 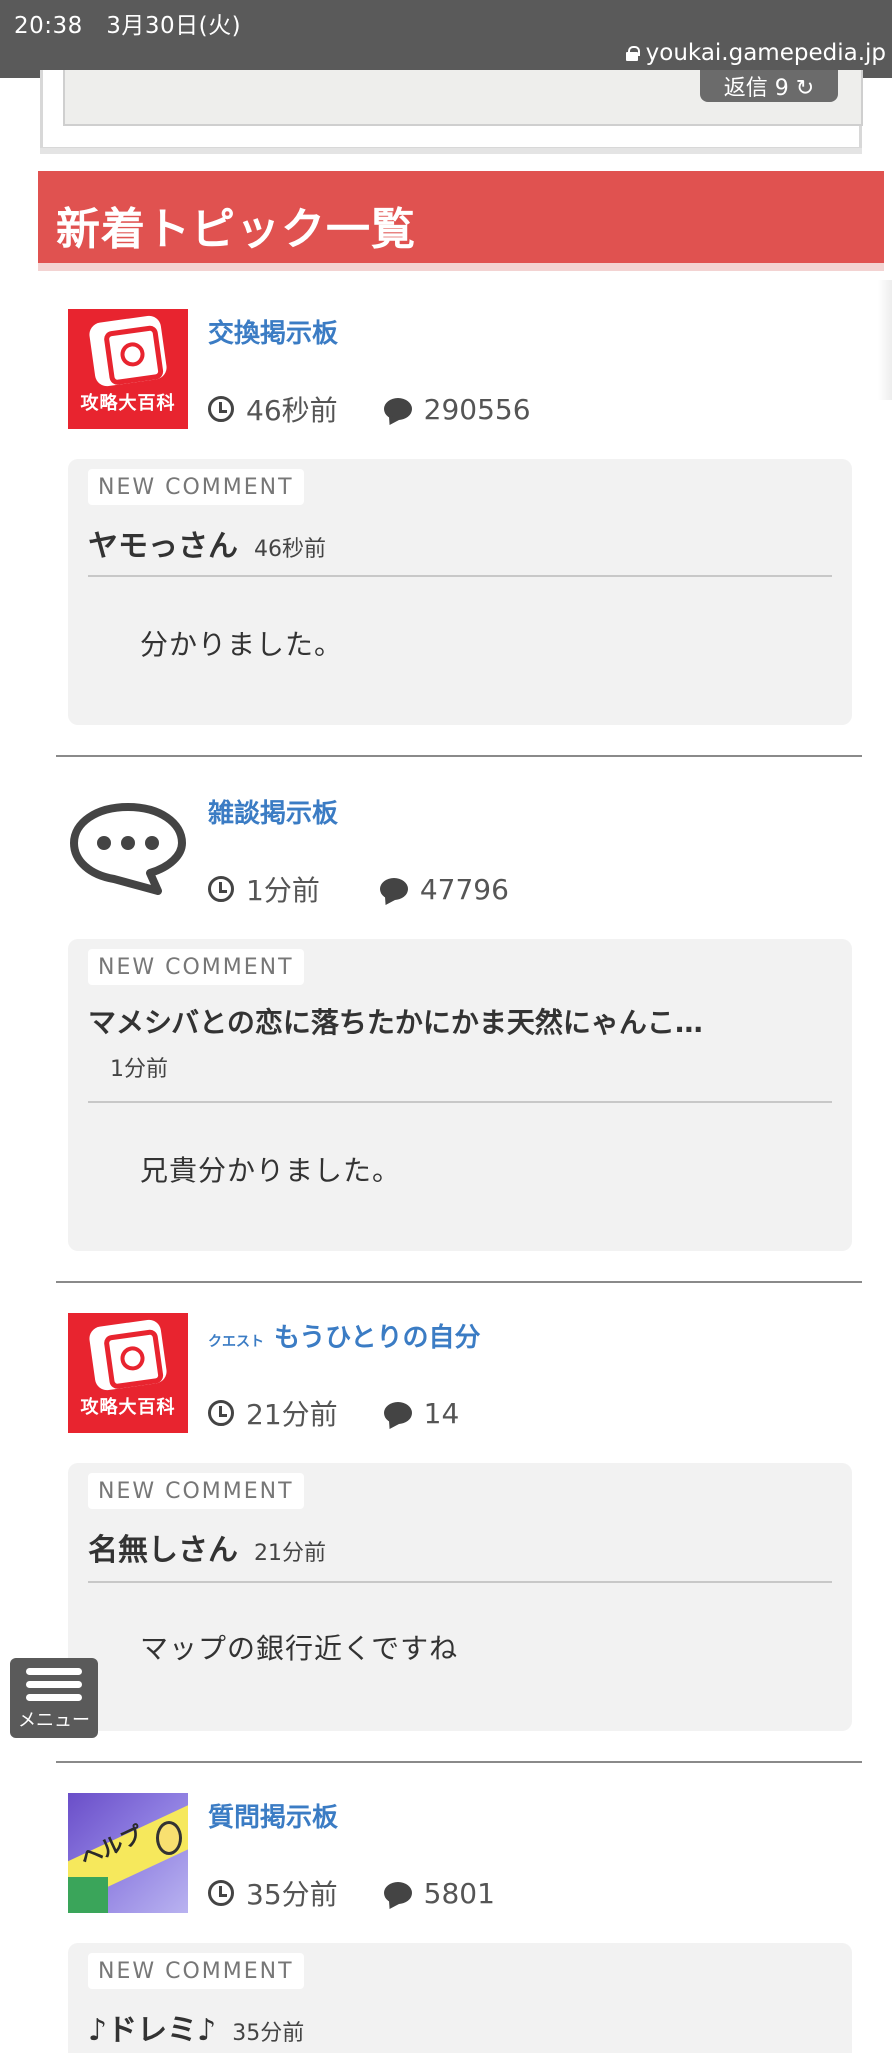 I want to click on topic-meta: 21分前 14, so click(x=333, y=1413).